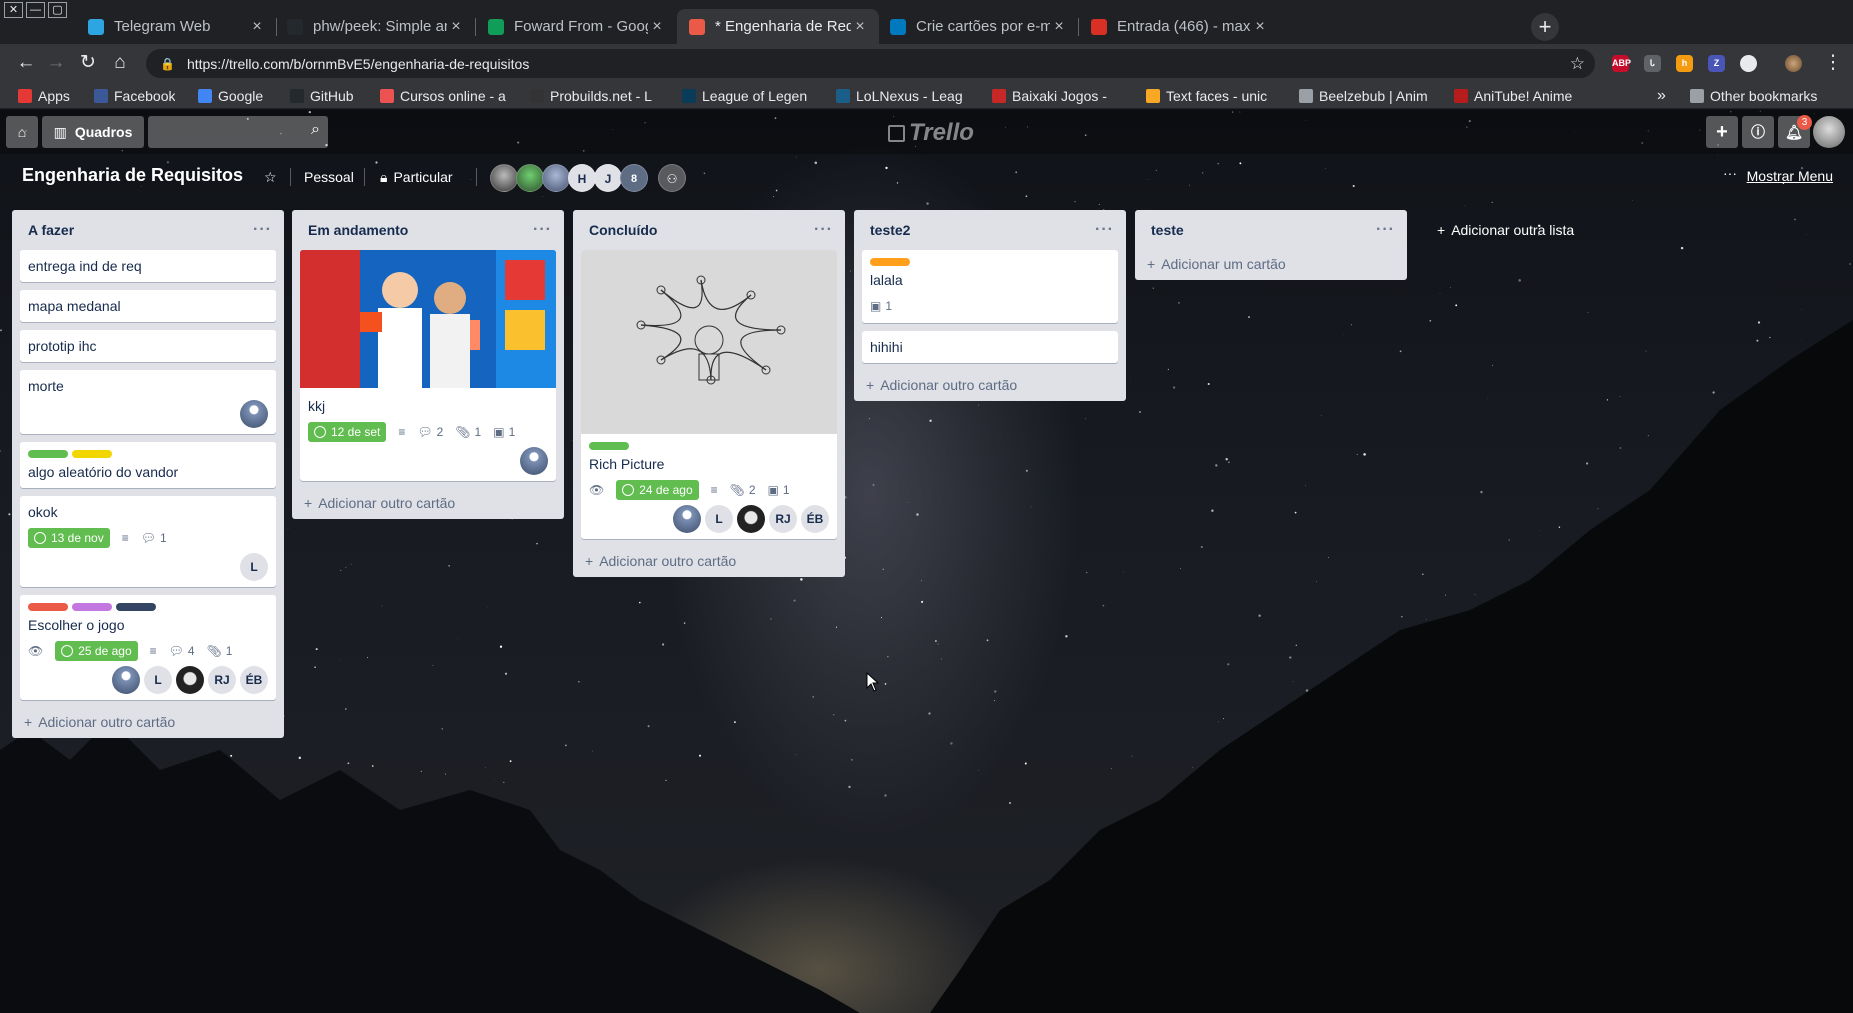  I want to click on bookmark-item: Beelzebub | Anim, so click(1363, 96).